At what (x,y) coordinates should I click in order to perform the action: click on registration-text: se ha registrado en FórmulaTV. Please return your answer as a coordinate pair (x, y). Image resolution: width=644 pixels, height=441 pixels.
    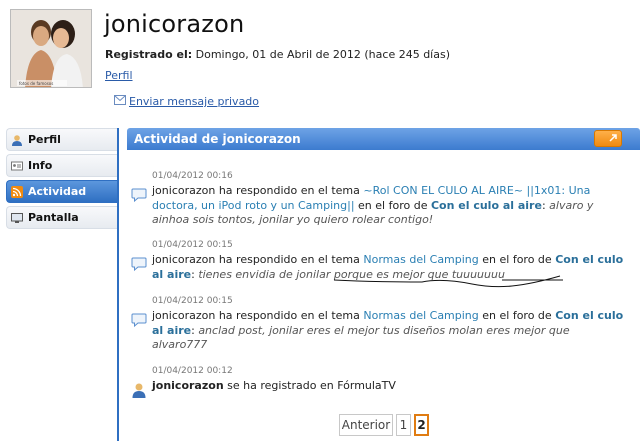
    Looking at the image, I should click on (309, 385).